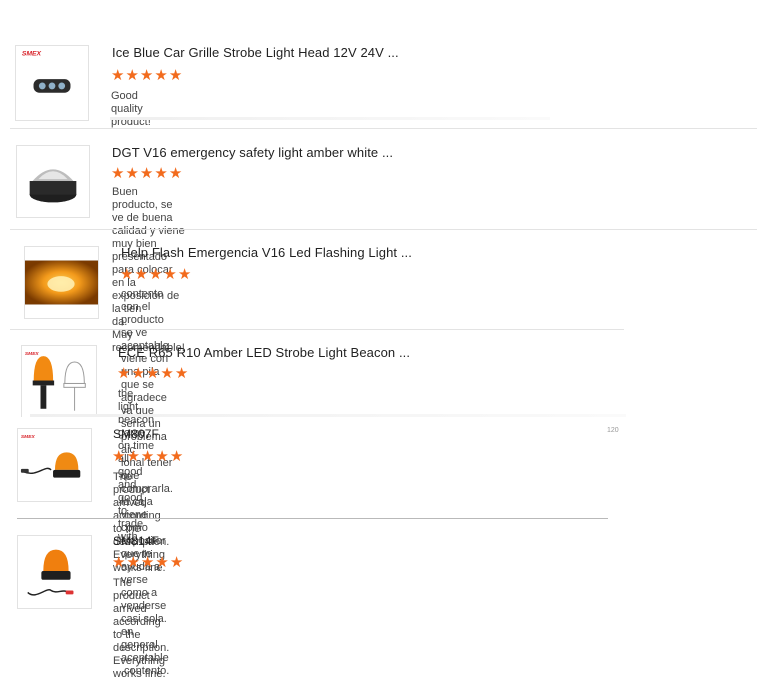  Describe the element at coordinates (55, 381) in the screenshot. I see `amber-beacon-pole-image: SMEX` at that location.